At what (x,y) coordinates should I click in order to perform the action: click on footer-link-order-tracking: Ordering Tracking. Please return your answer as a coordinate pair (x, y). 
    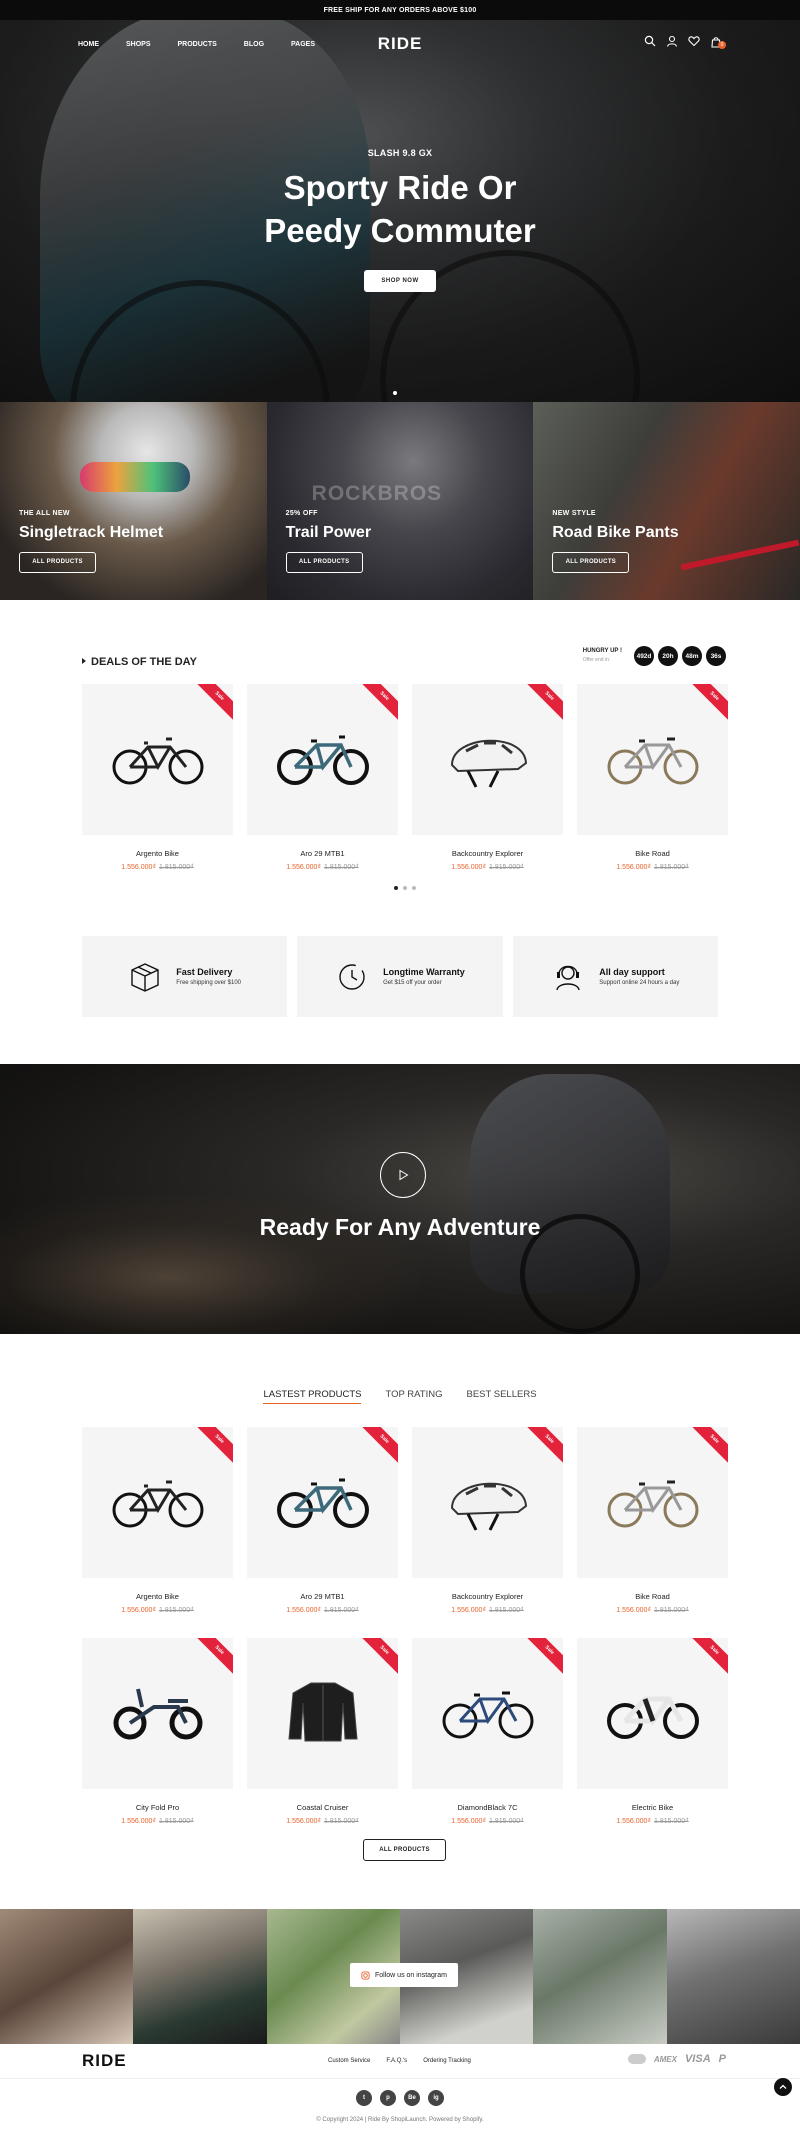
    Looking at the image, I should click on (447, 2061).